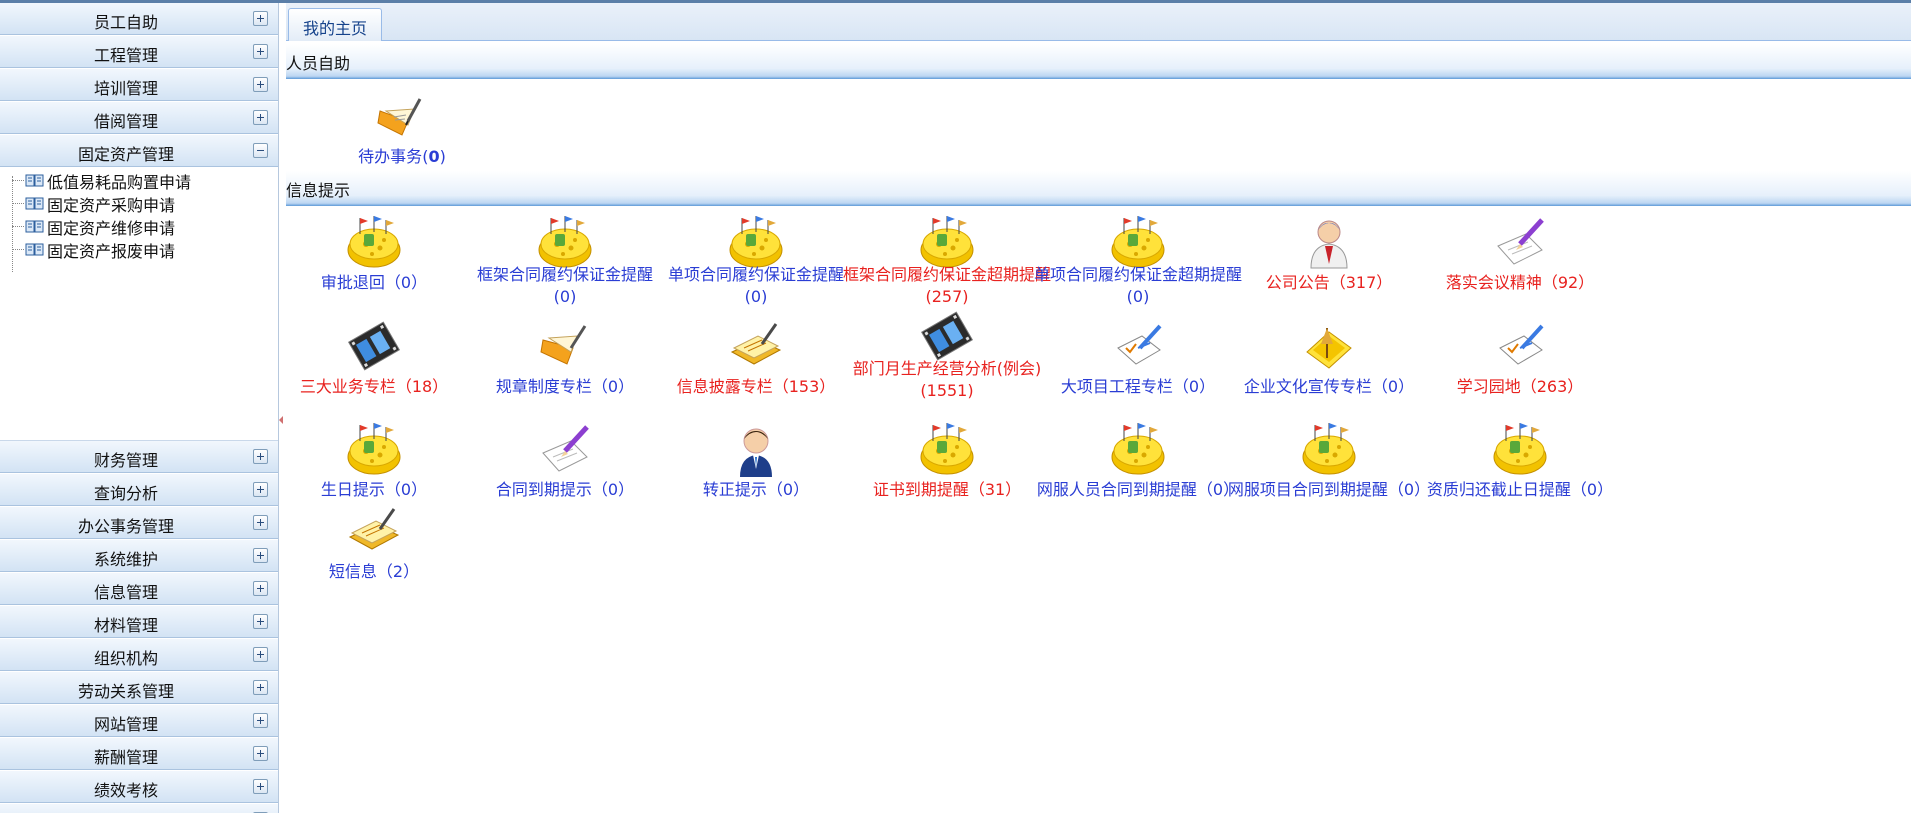 The width and height of the screenshot is (1911, 813). I want to click on nav-section-expanded: 固定资产管理, so click(139, 151).